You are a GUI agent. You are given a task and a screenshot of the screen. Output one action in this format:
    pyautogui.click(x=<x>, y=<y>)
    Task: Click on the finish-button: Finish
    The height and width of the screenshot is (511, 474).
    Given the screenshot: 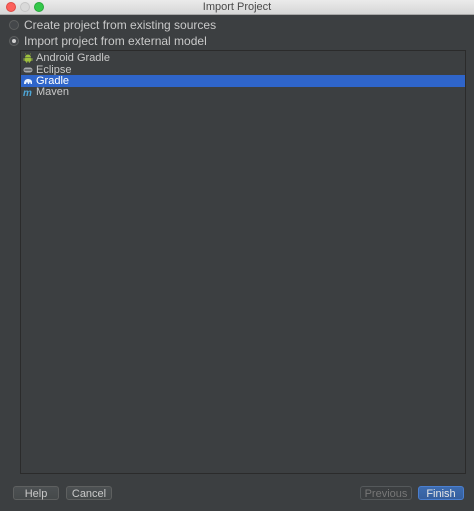 What is the action you would take?
    pyautogui.click(x=441, y=493)
    